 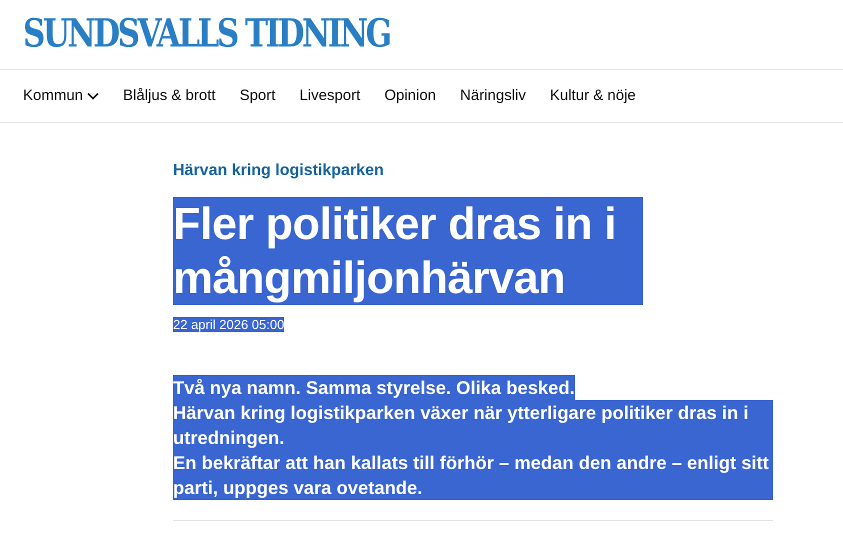 I want to click on lead-paragraph: Härvan kring logistikparken växer när ytterligare politiker dras in i utredningen., so click(x=473, y=425).